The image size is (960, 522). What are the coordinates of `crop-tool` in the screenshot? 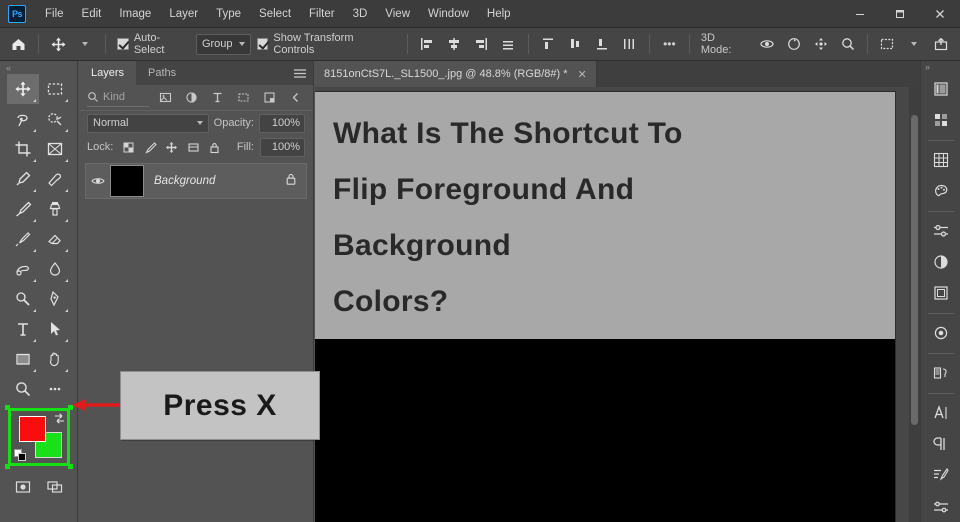 It's located at (23, 149).